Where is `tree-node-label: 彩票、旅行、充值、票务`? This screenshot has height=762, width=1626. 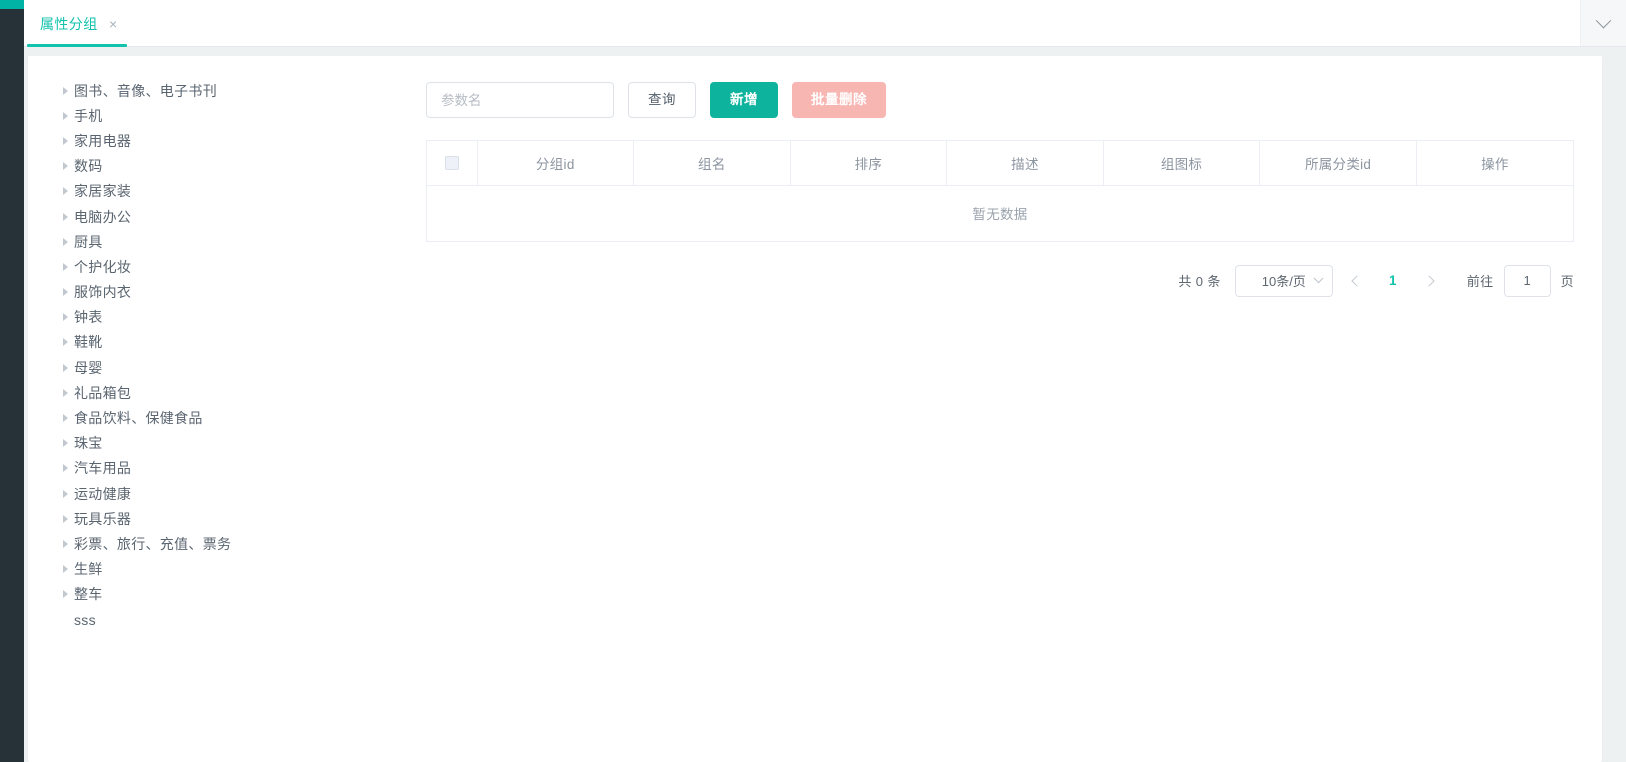
tree-node-label: 彩票、旅行、充值、票务 is located at coordinates (153, 543).